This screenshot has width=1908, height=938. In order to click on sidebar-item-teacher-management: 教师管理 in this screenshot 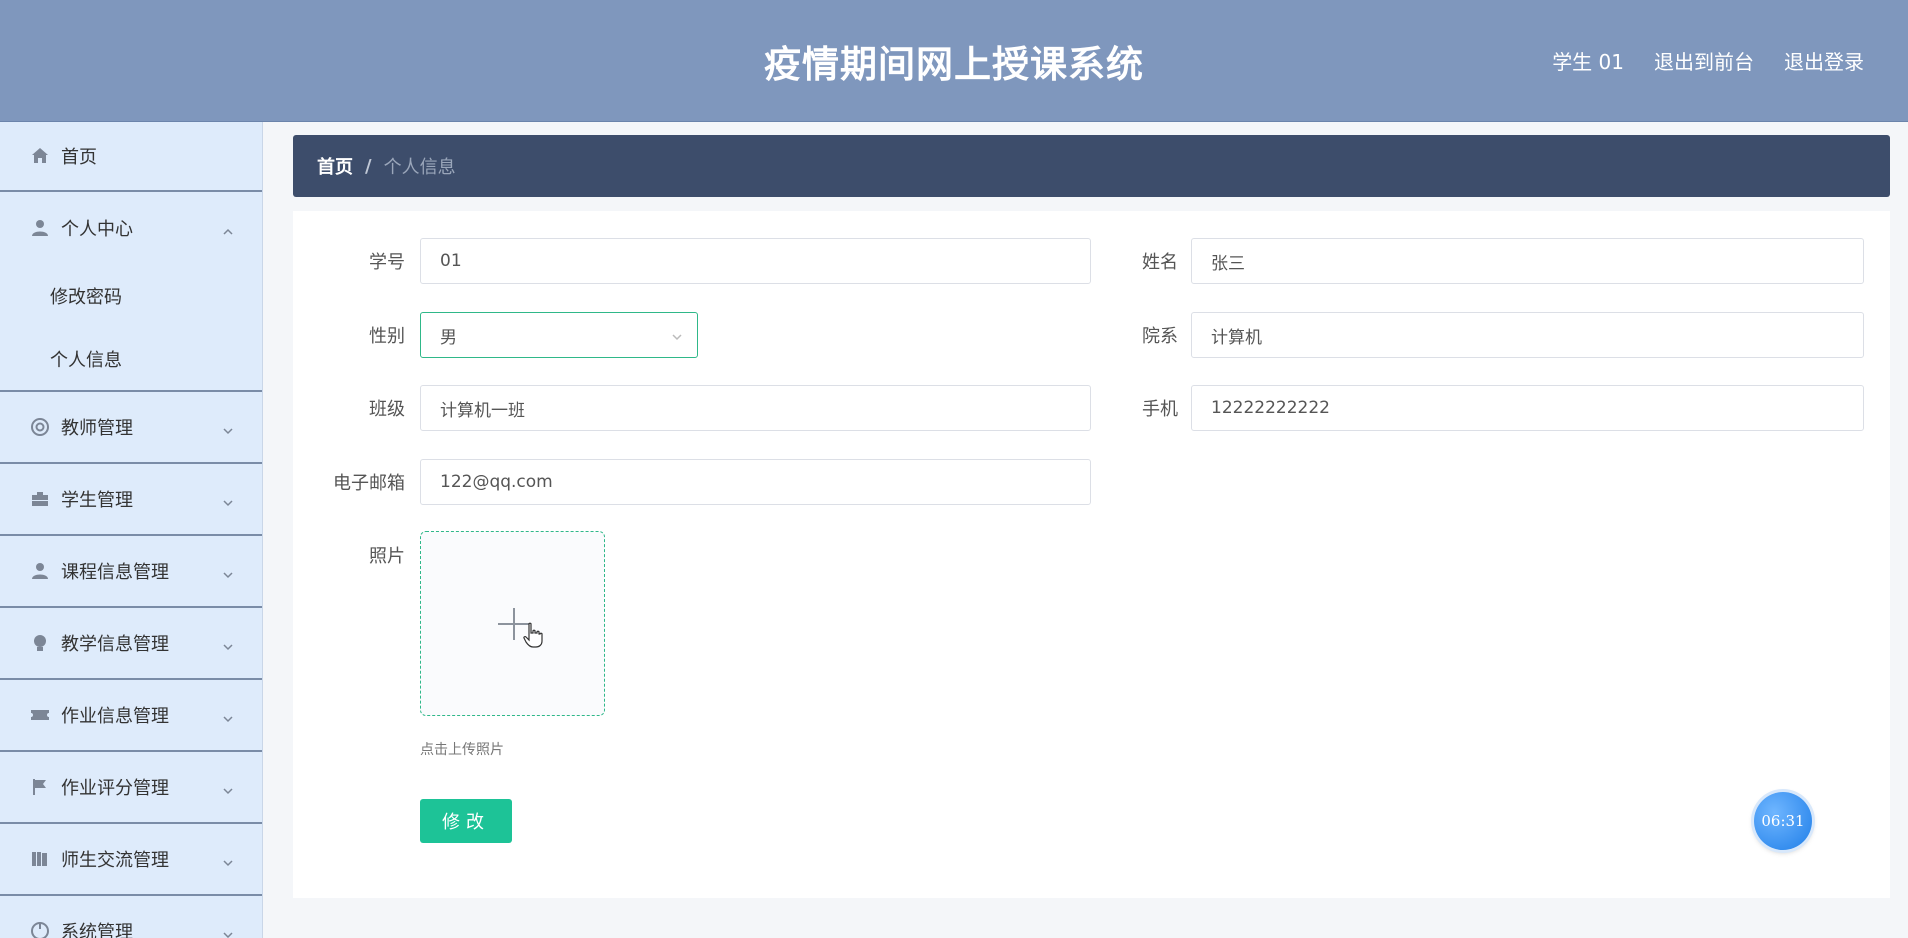, I will do `click(131, 428)`.